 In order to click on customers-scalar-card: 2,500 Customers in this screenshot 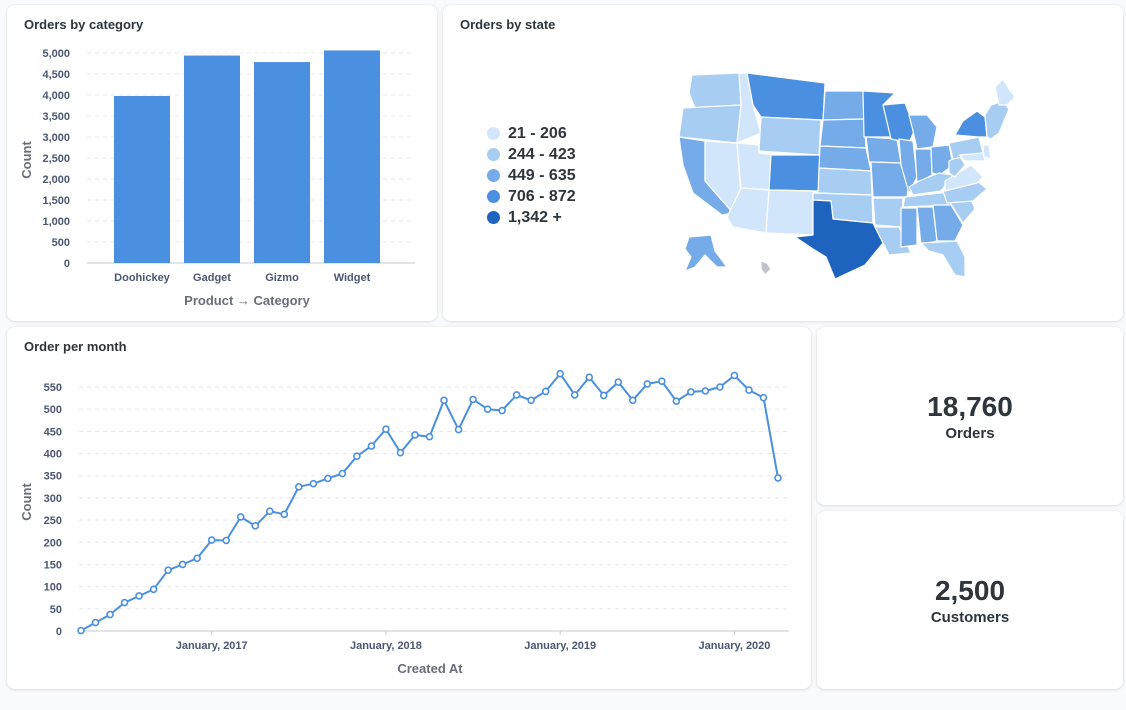, I will do `click(970, 600)`.